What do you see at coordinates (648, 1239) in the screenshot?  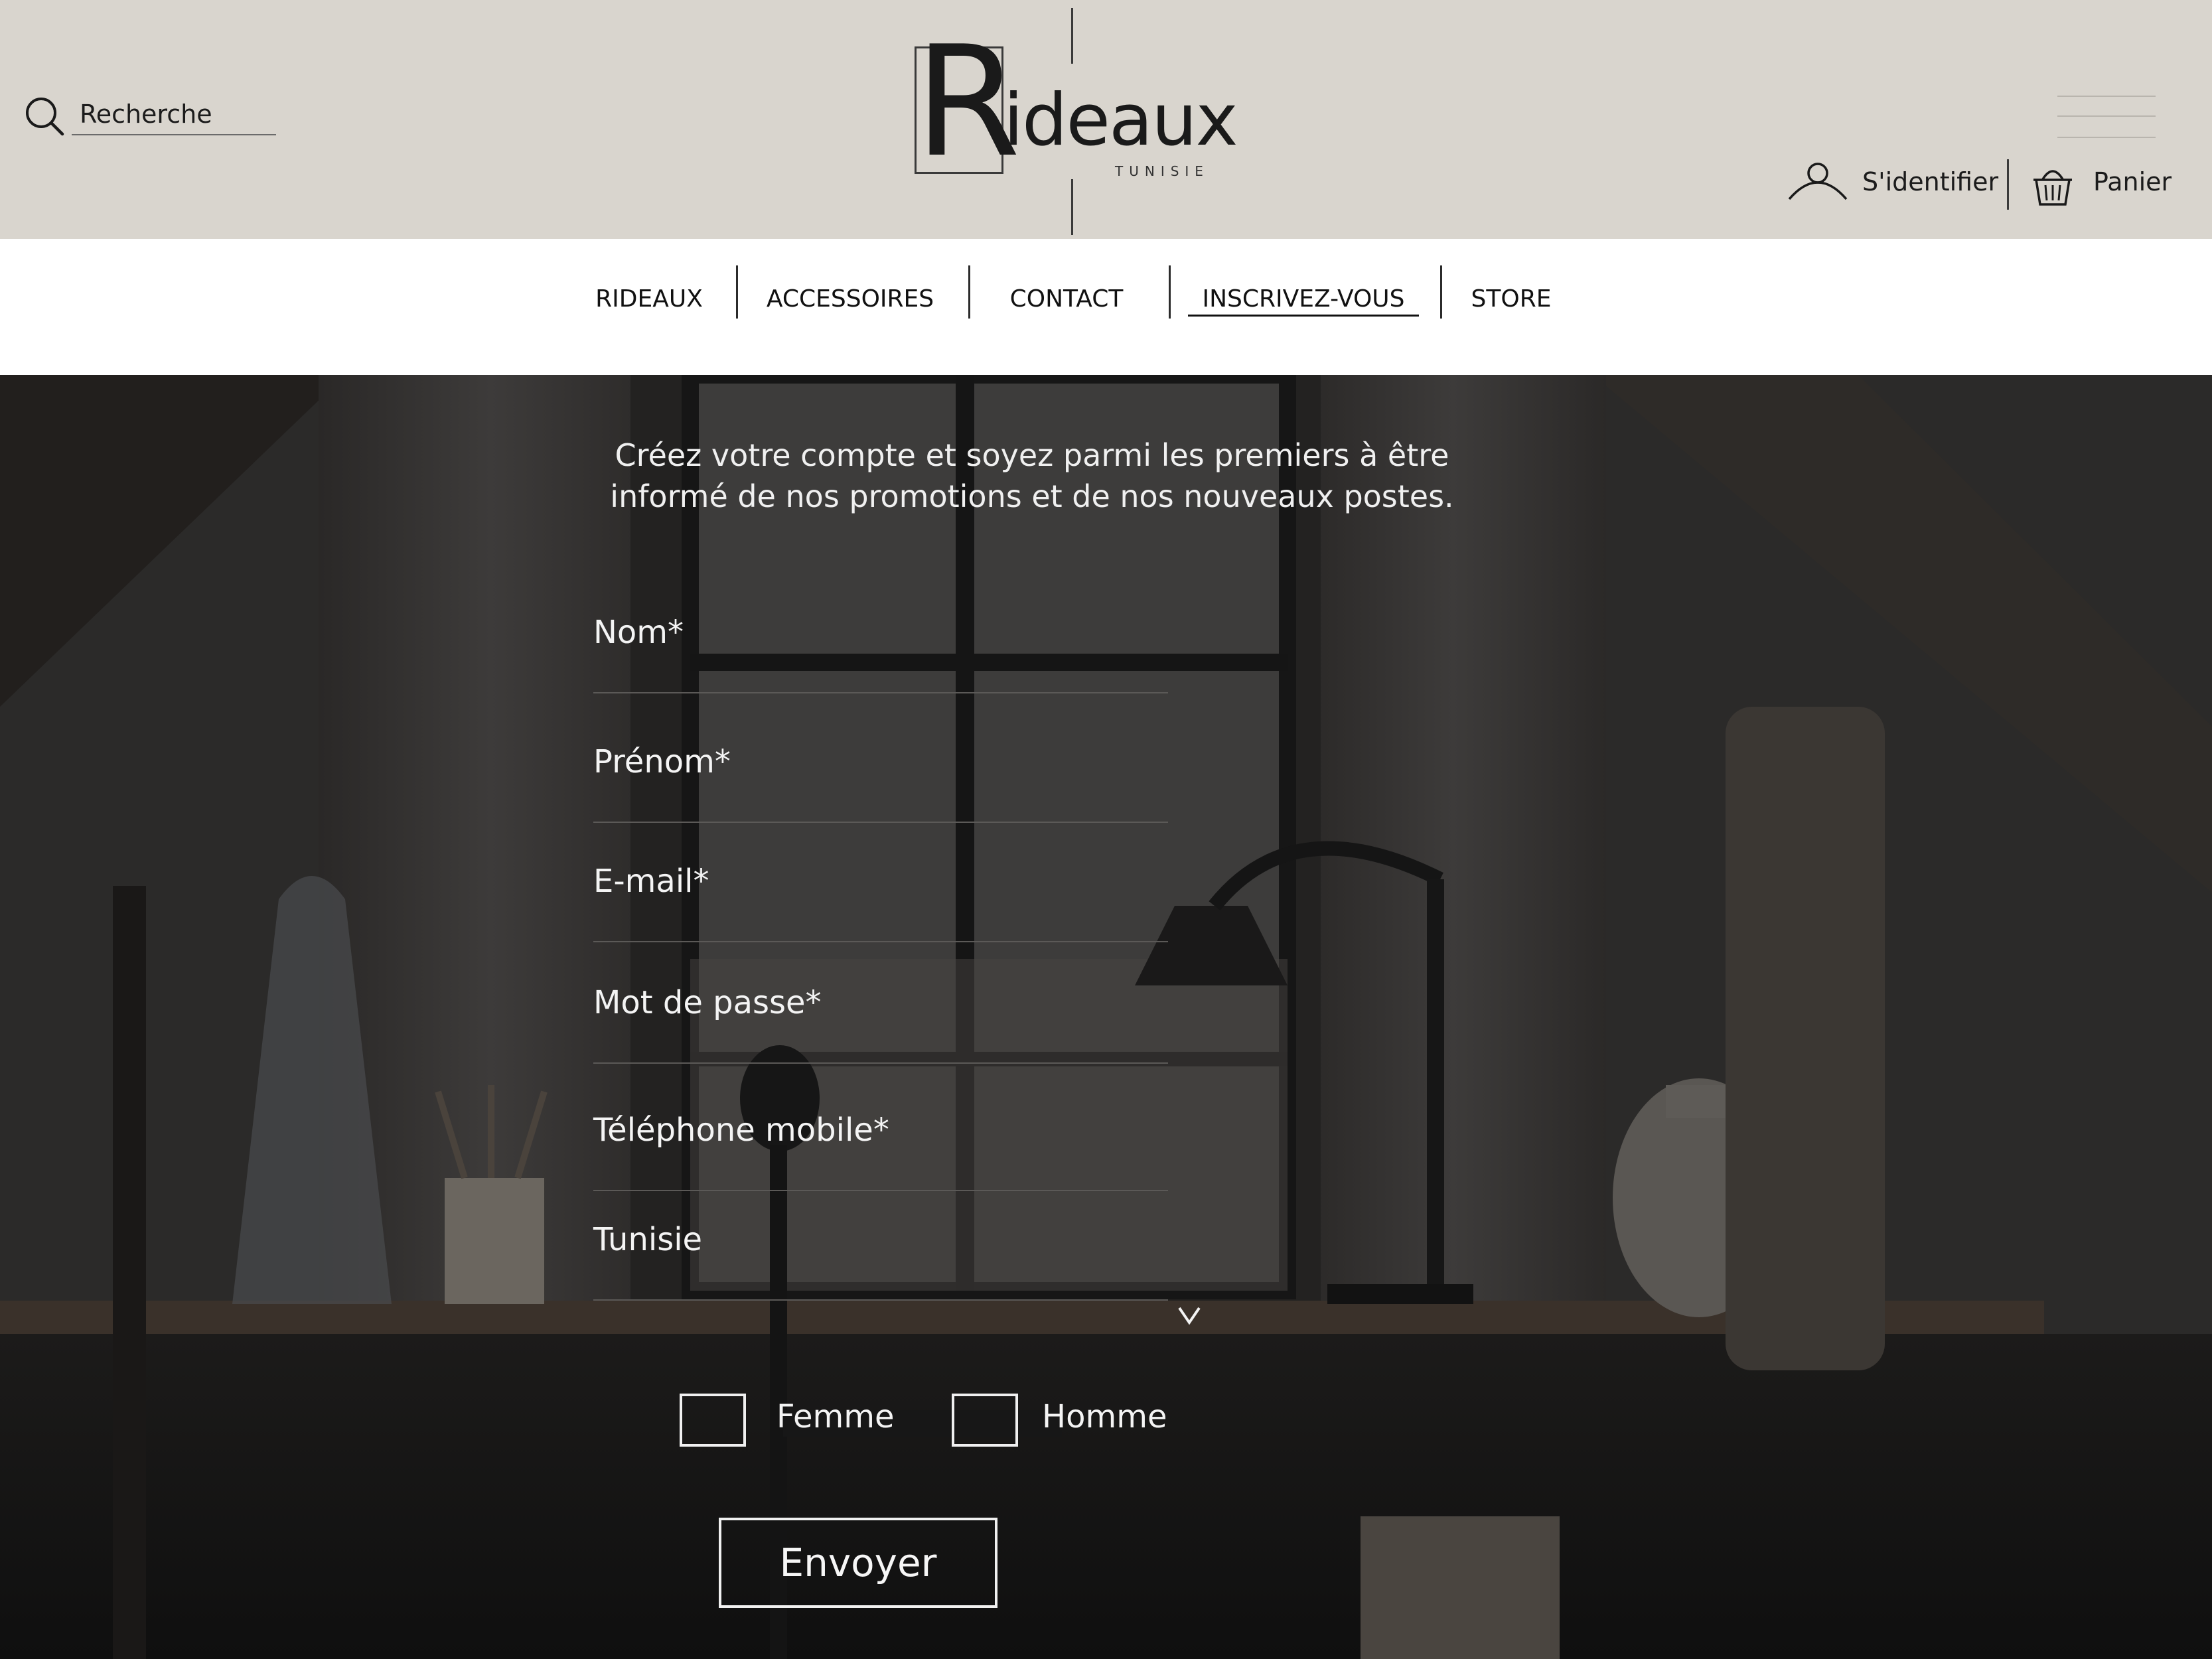 I see `country-value: Tunisie` at bounding box center [648, 1239].